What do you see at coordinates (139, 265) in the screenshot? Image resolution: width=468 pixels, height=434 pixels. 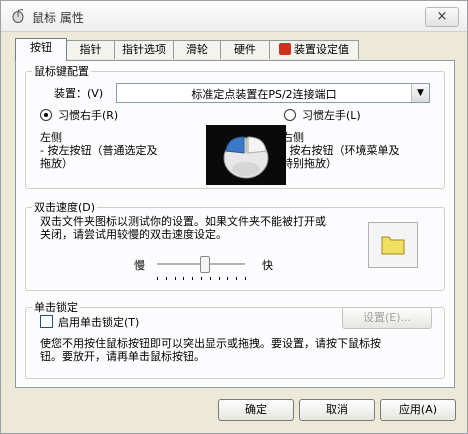 I see `slow-label: 慢` at bounding box center [139, 265].